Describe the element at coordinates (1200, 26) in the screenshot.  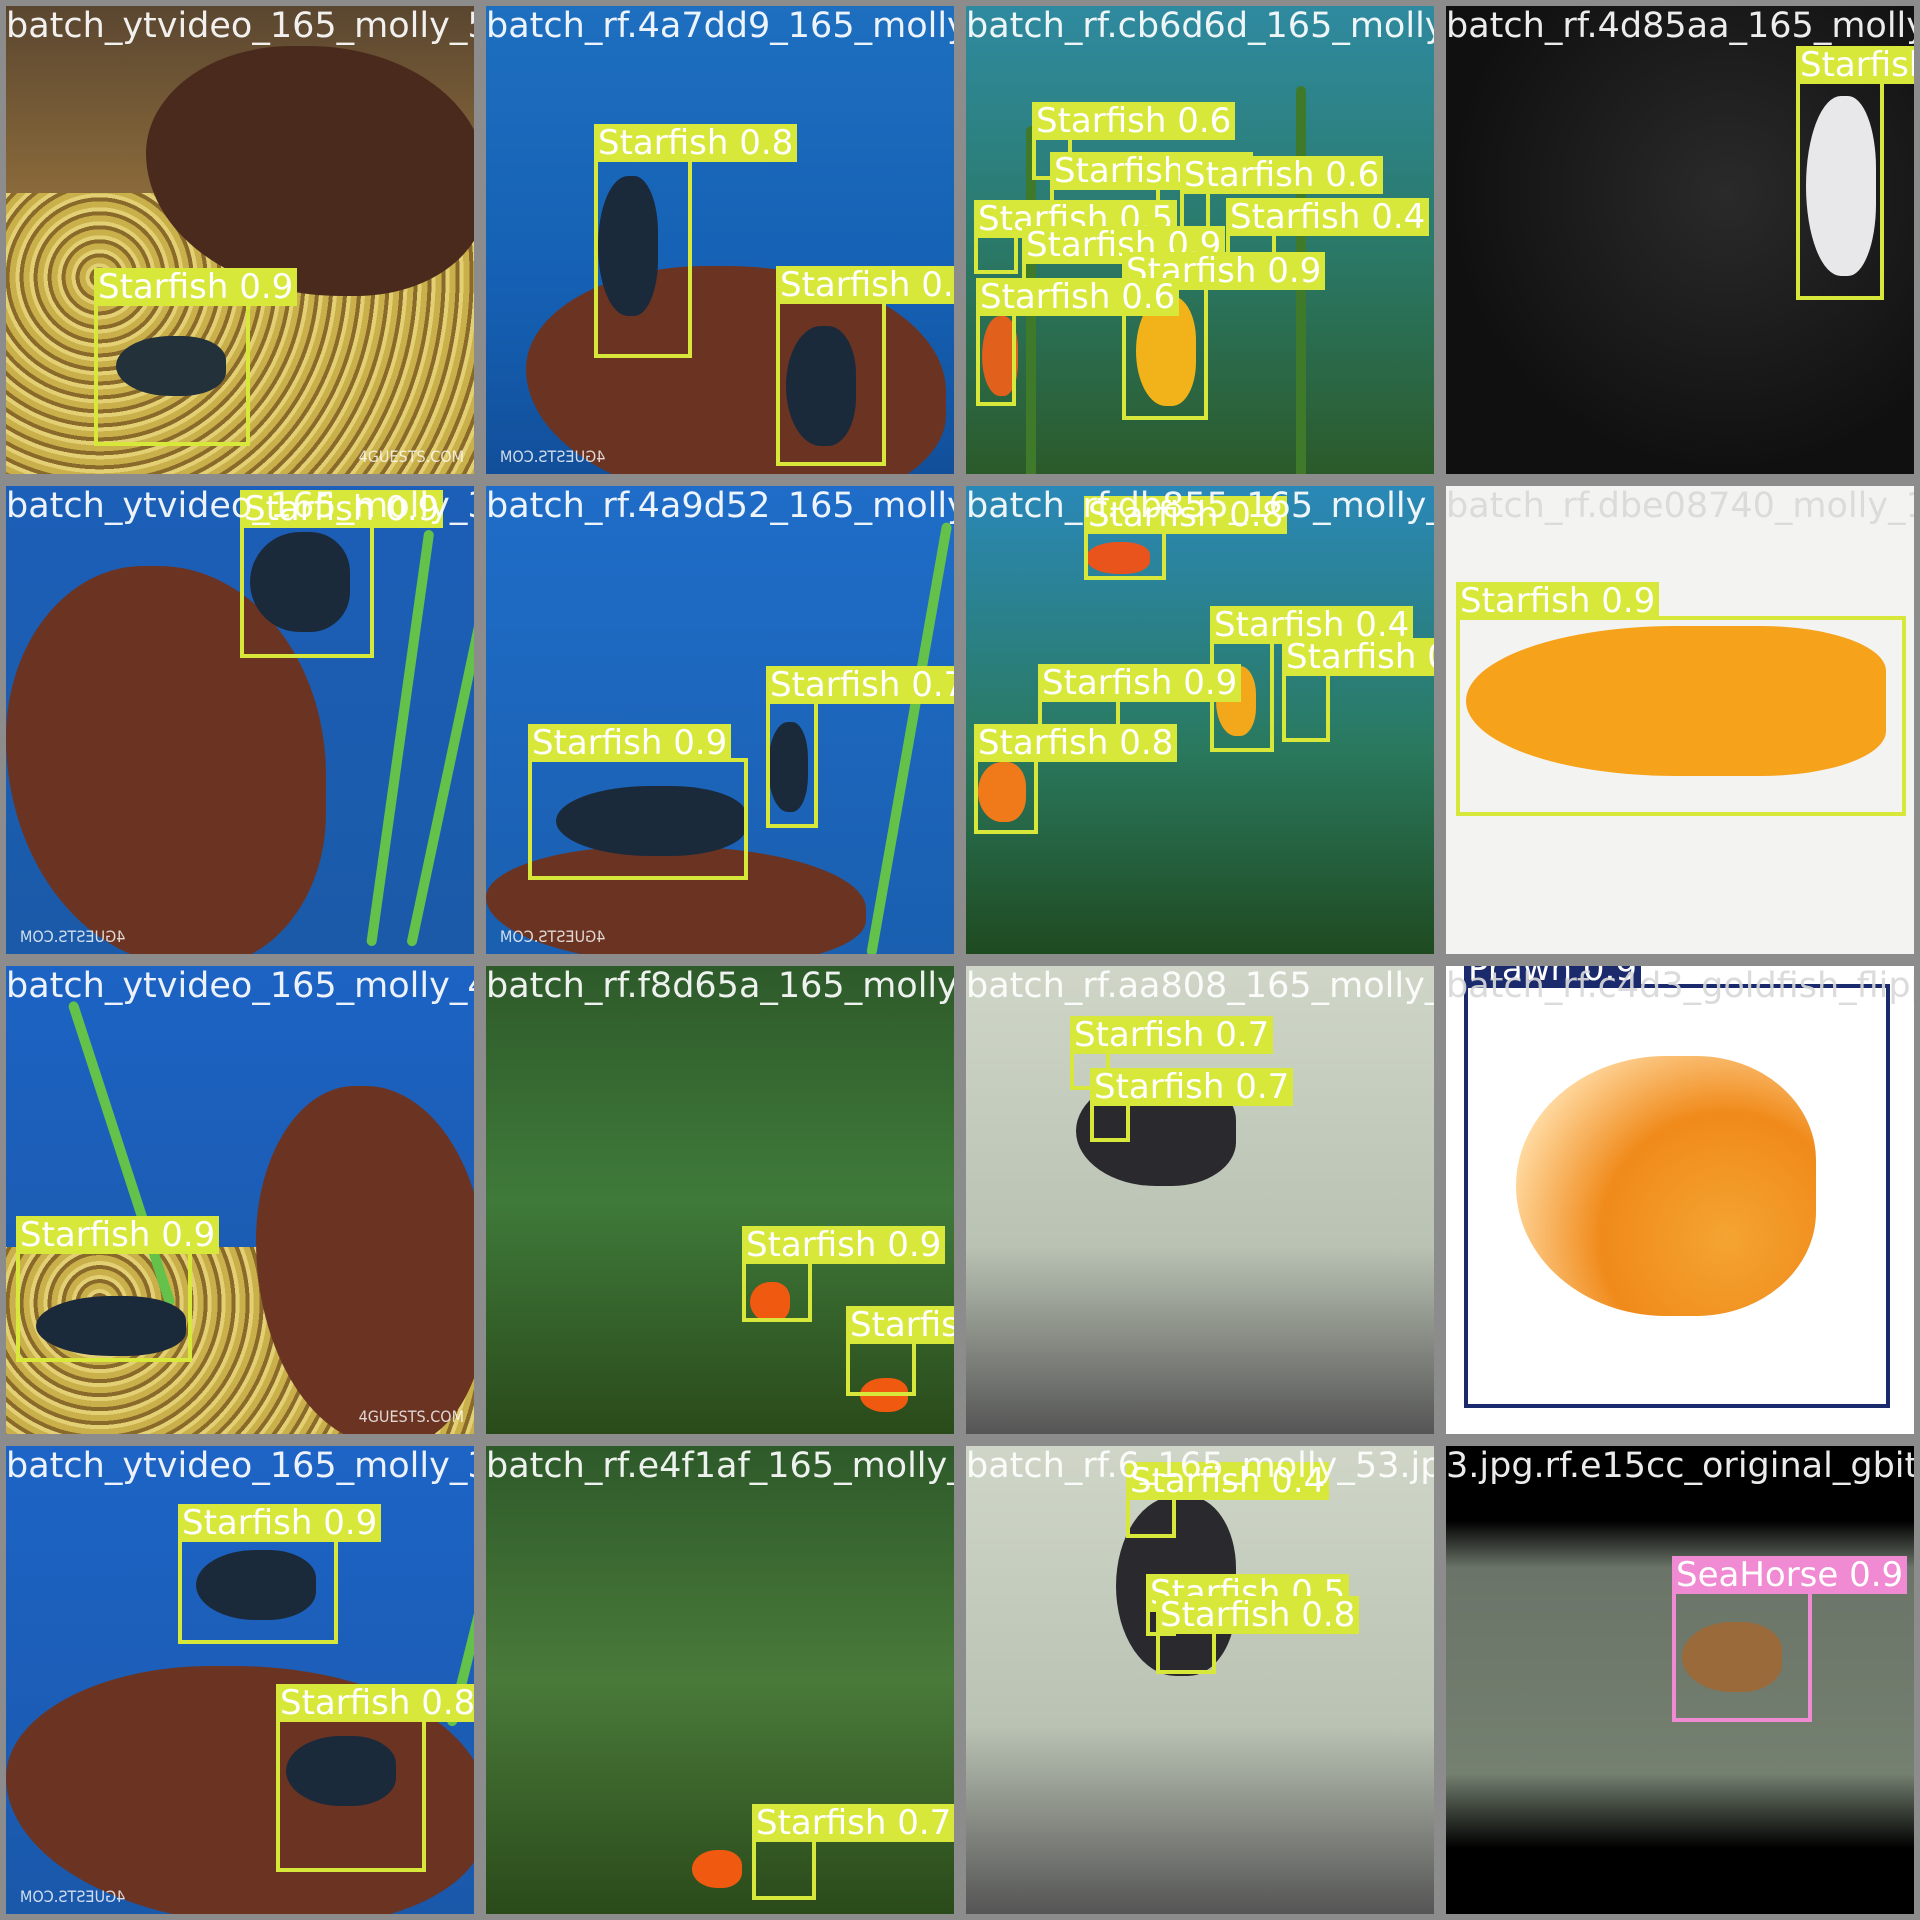
I see `tile-title: batch_rf.cb6d6d_165_molly_23.jpg` at that location.